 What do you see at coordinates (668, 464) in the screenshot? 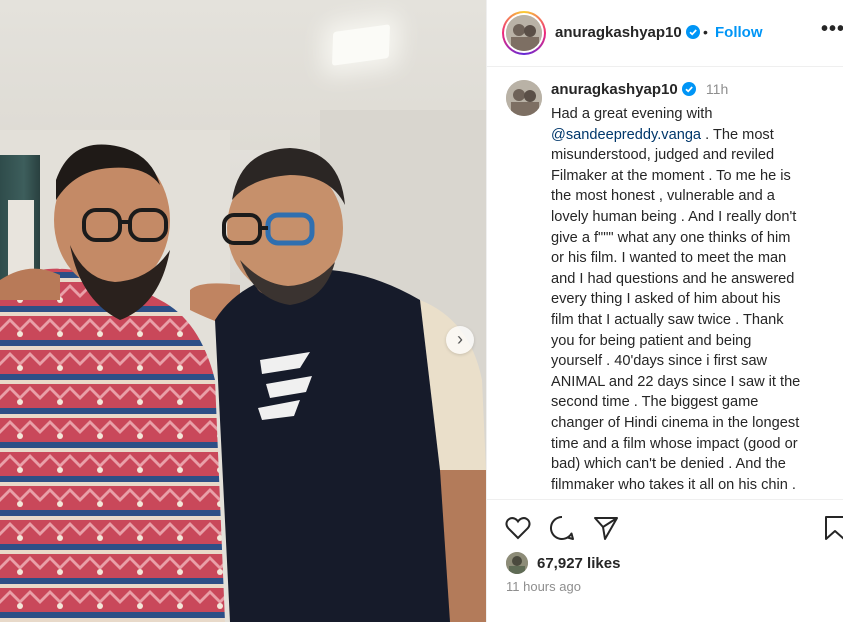
I see `caption-line: bad) which can't be denied . And the` at bounding box center [668, 464].